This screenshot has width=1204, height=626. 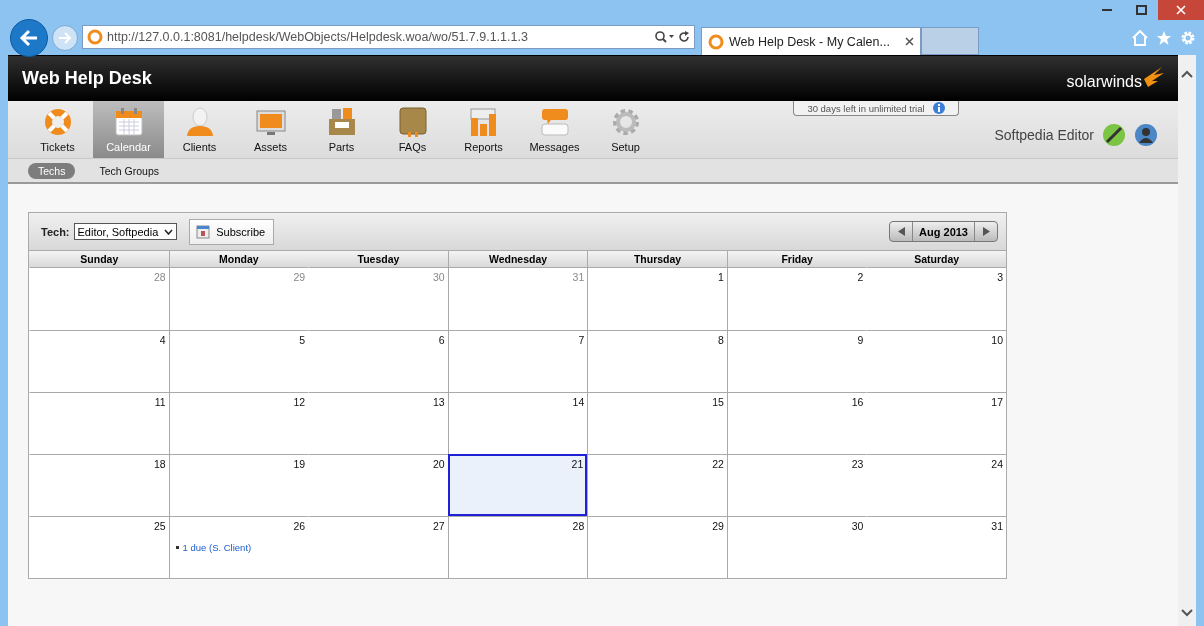 What do you see at coordinates (217, 547) in the screenshot?
I see `event-link: 1 due (S. Client)` at bounding box center [217, 547].